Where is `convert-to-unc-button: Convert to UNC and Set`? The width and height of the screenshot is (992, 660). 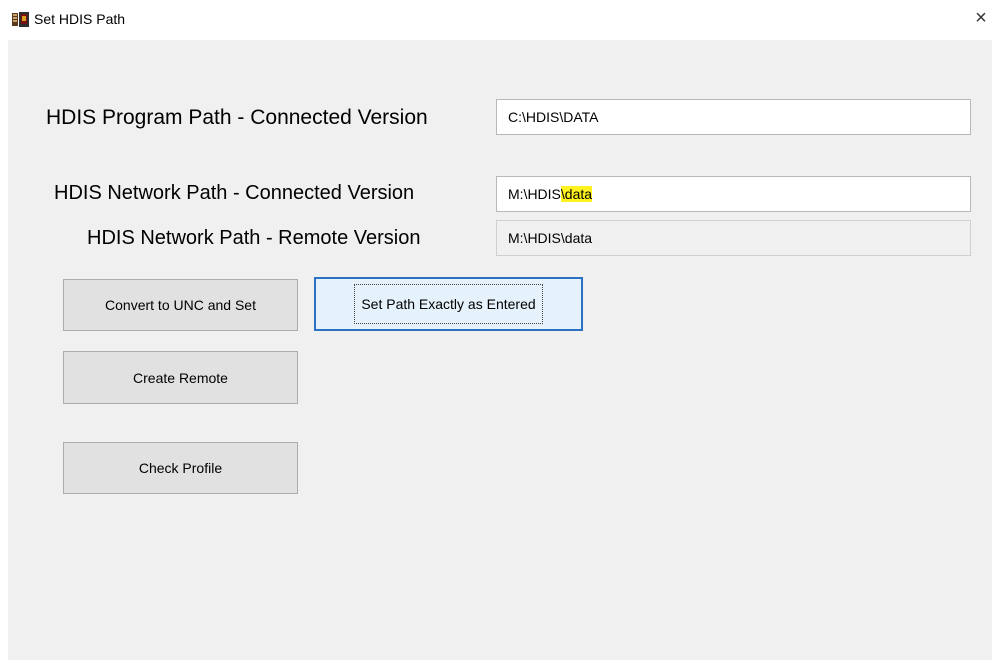 convert-to-unc-button: Convert to UNC and Set is located at coordinates (180, 305).